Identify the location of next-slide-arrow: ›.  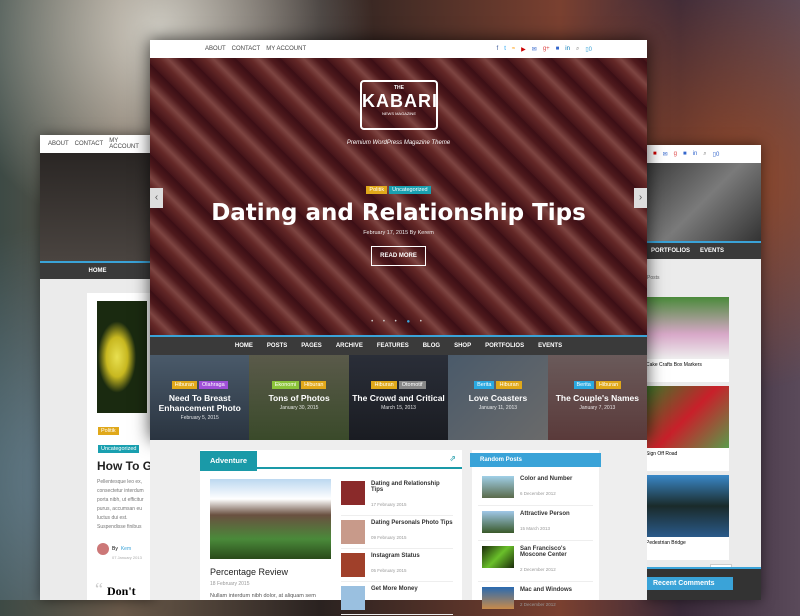
(640, 198).